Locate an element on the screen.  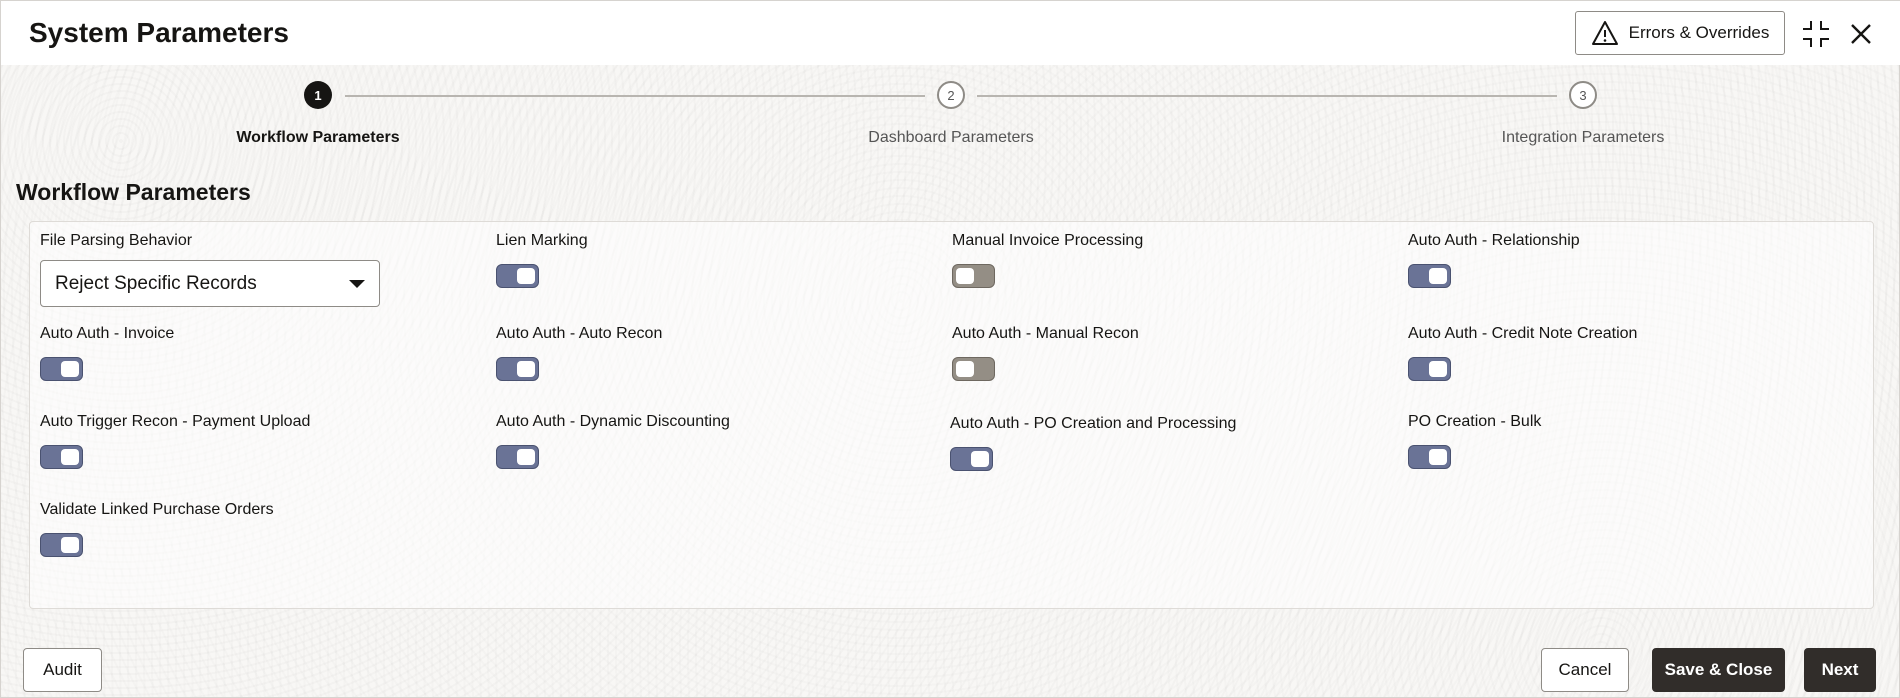
errors-overrides-label: Errors & Overrides is located at coordinates (1699, 32).